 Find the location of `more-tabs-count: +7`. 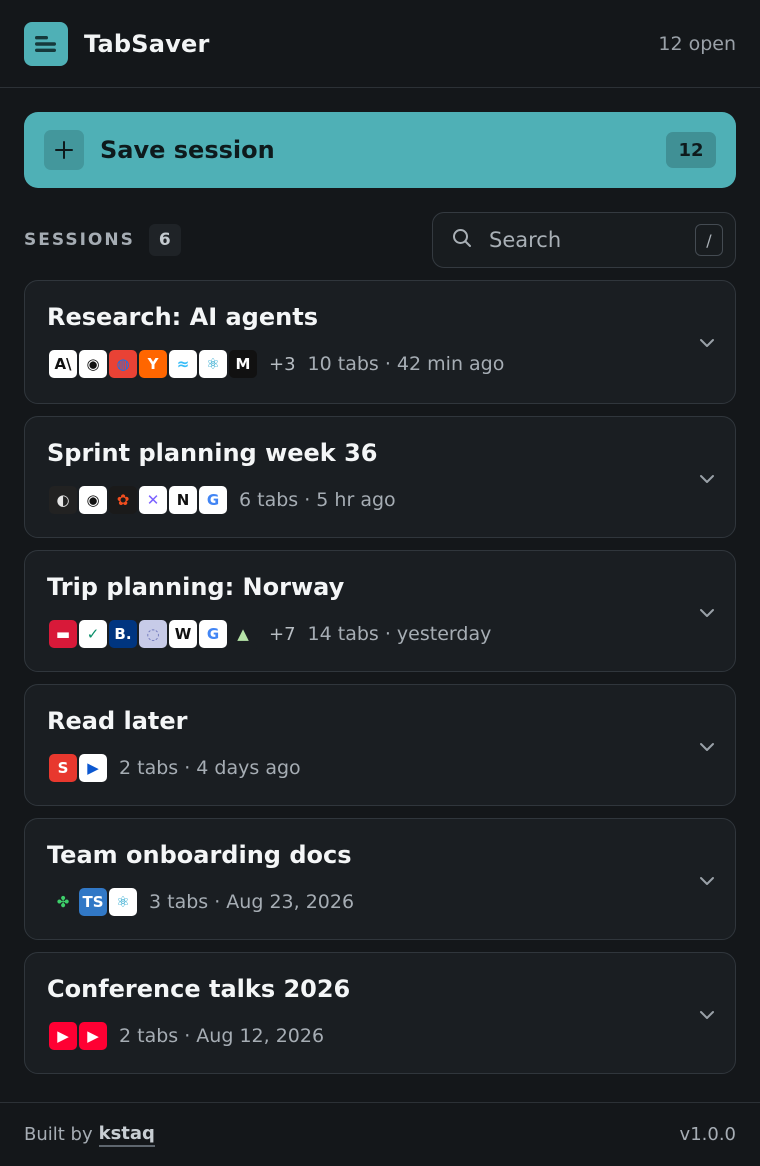

more-tabs-count: +7 is located at coordinates (282, 634).